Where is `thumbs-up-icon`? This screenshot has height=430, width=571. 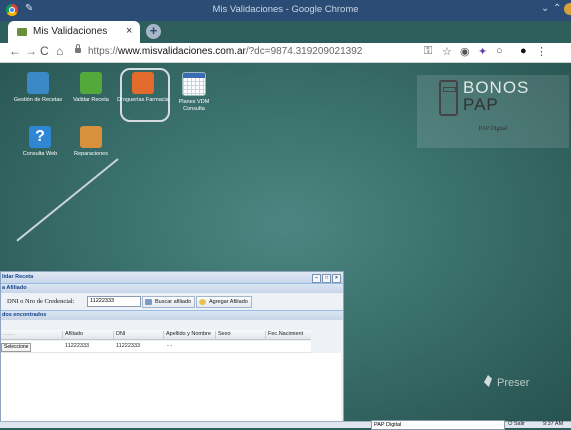 thumbs-up-icon is located at coordinates (91, 83).